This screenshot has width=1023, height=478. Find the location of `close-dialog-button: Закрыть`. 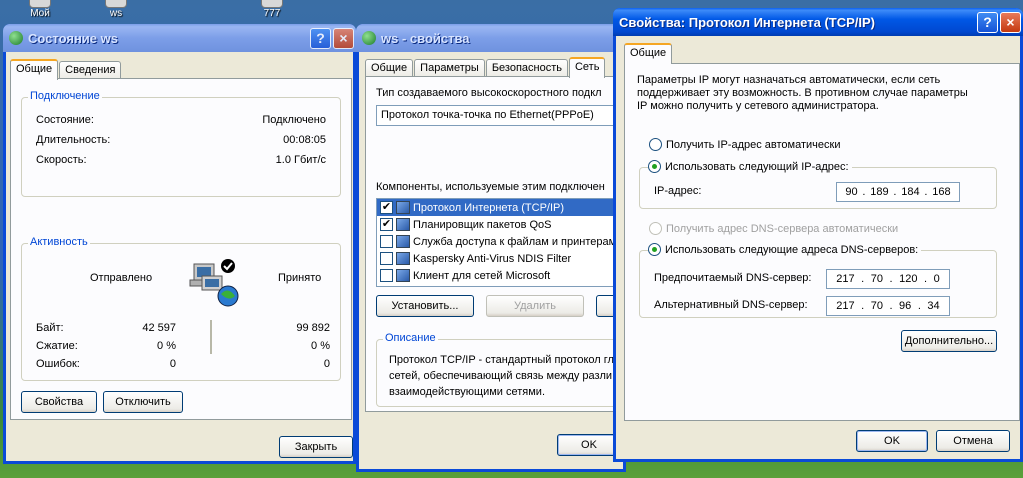

close-dialog-button: Закрыть is located at coordinates (316, 447).